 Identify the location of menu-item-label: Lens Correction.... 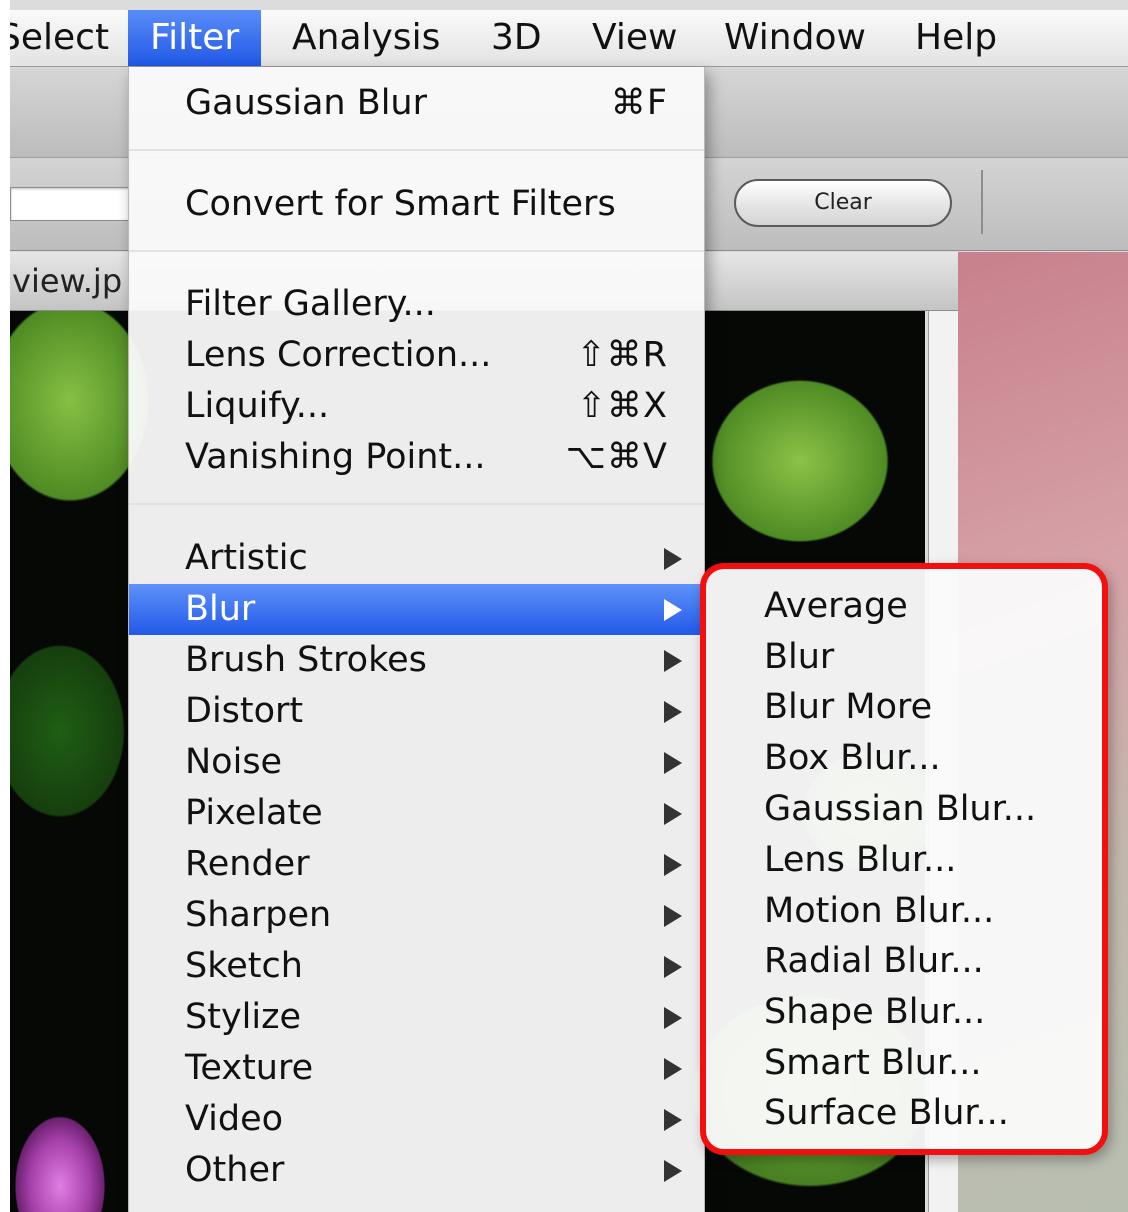
(338, 355).